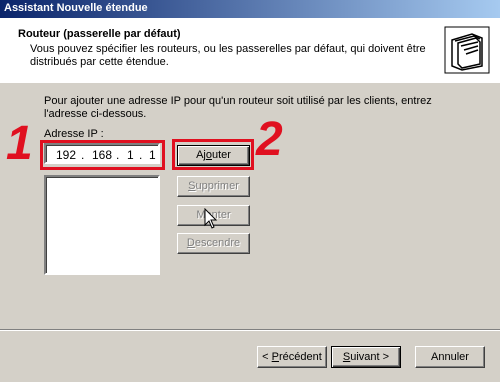 This screenshot has height=382, width=500. What do you see at coordinates (250, 9) in the screenshot?
I see `title-bar: Assistant Nouvelle étendue` at bounding box center [250, 9].